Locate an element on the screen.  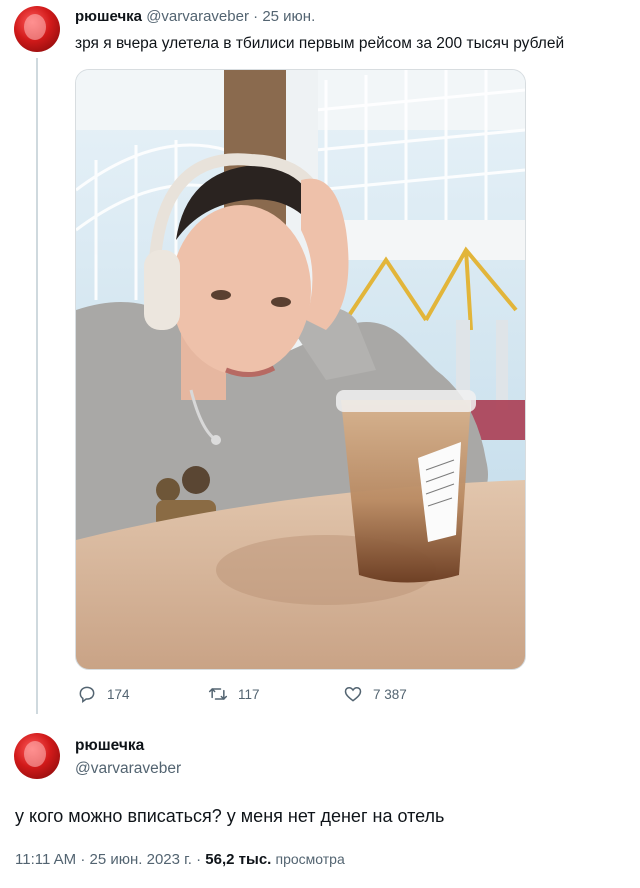
like-button: 7 387 is located at coordinates (375, 694).